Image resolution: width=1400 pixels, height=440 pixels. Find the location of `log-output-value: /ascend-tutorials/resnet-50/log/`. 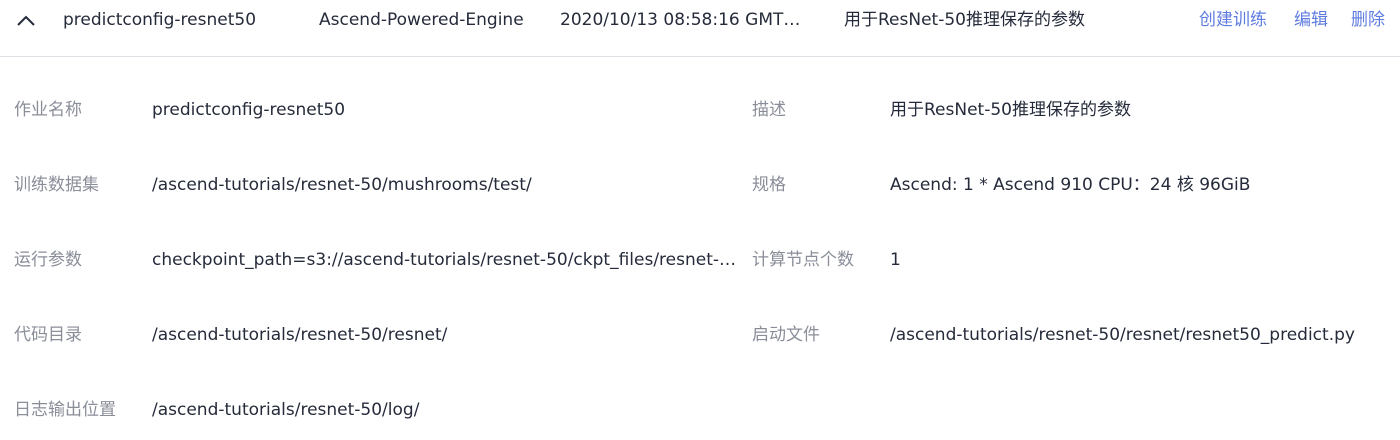

log-output-value: /ascend-tutorials/resnet-50/log/ is located at coordinates (286, 410).